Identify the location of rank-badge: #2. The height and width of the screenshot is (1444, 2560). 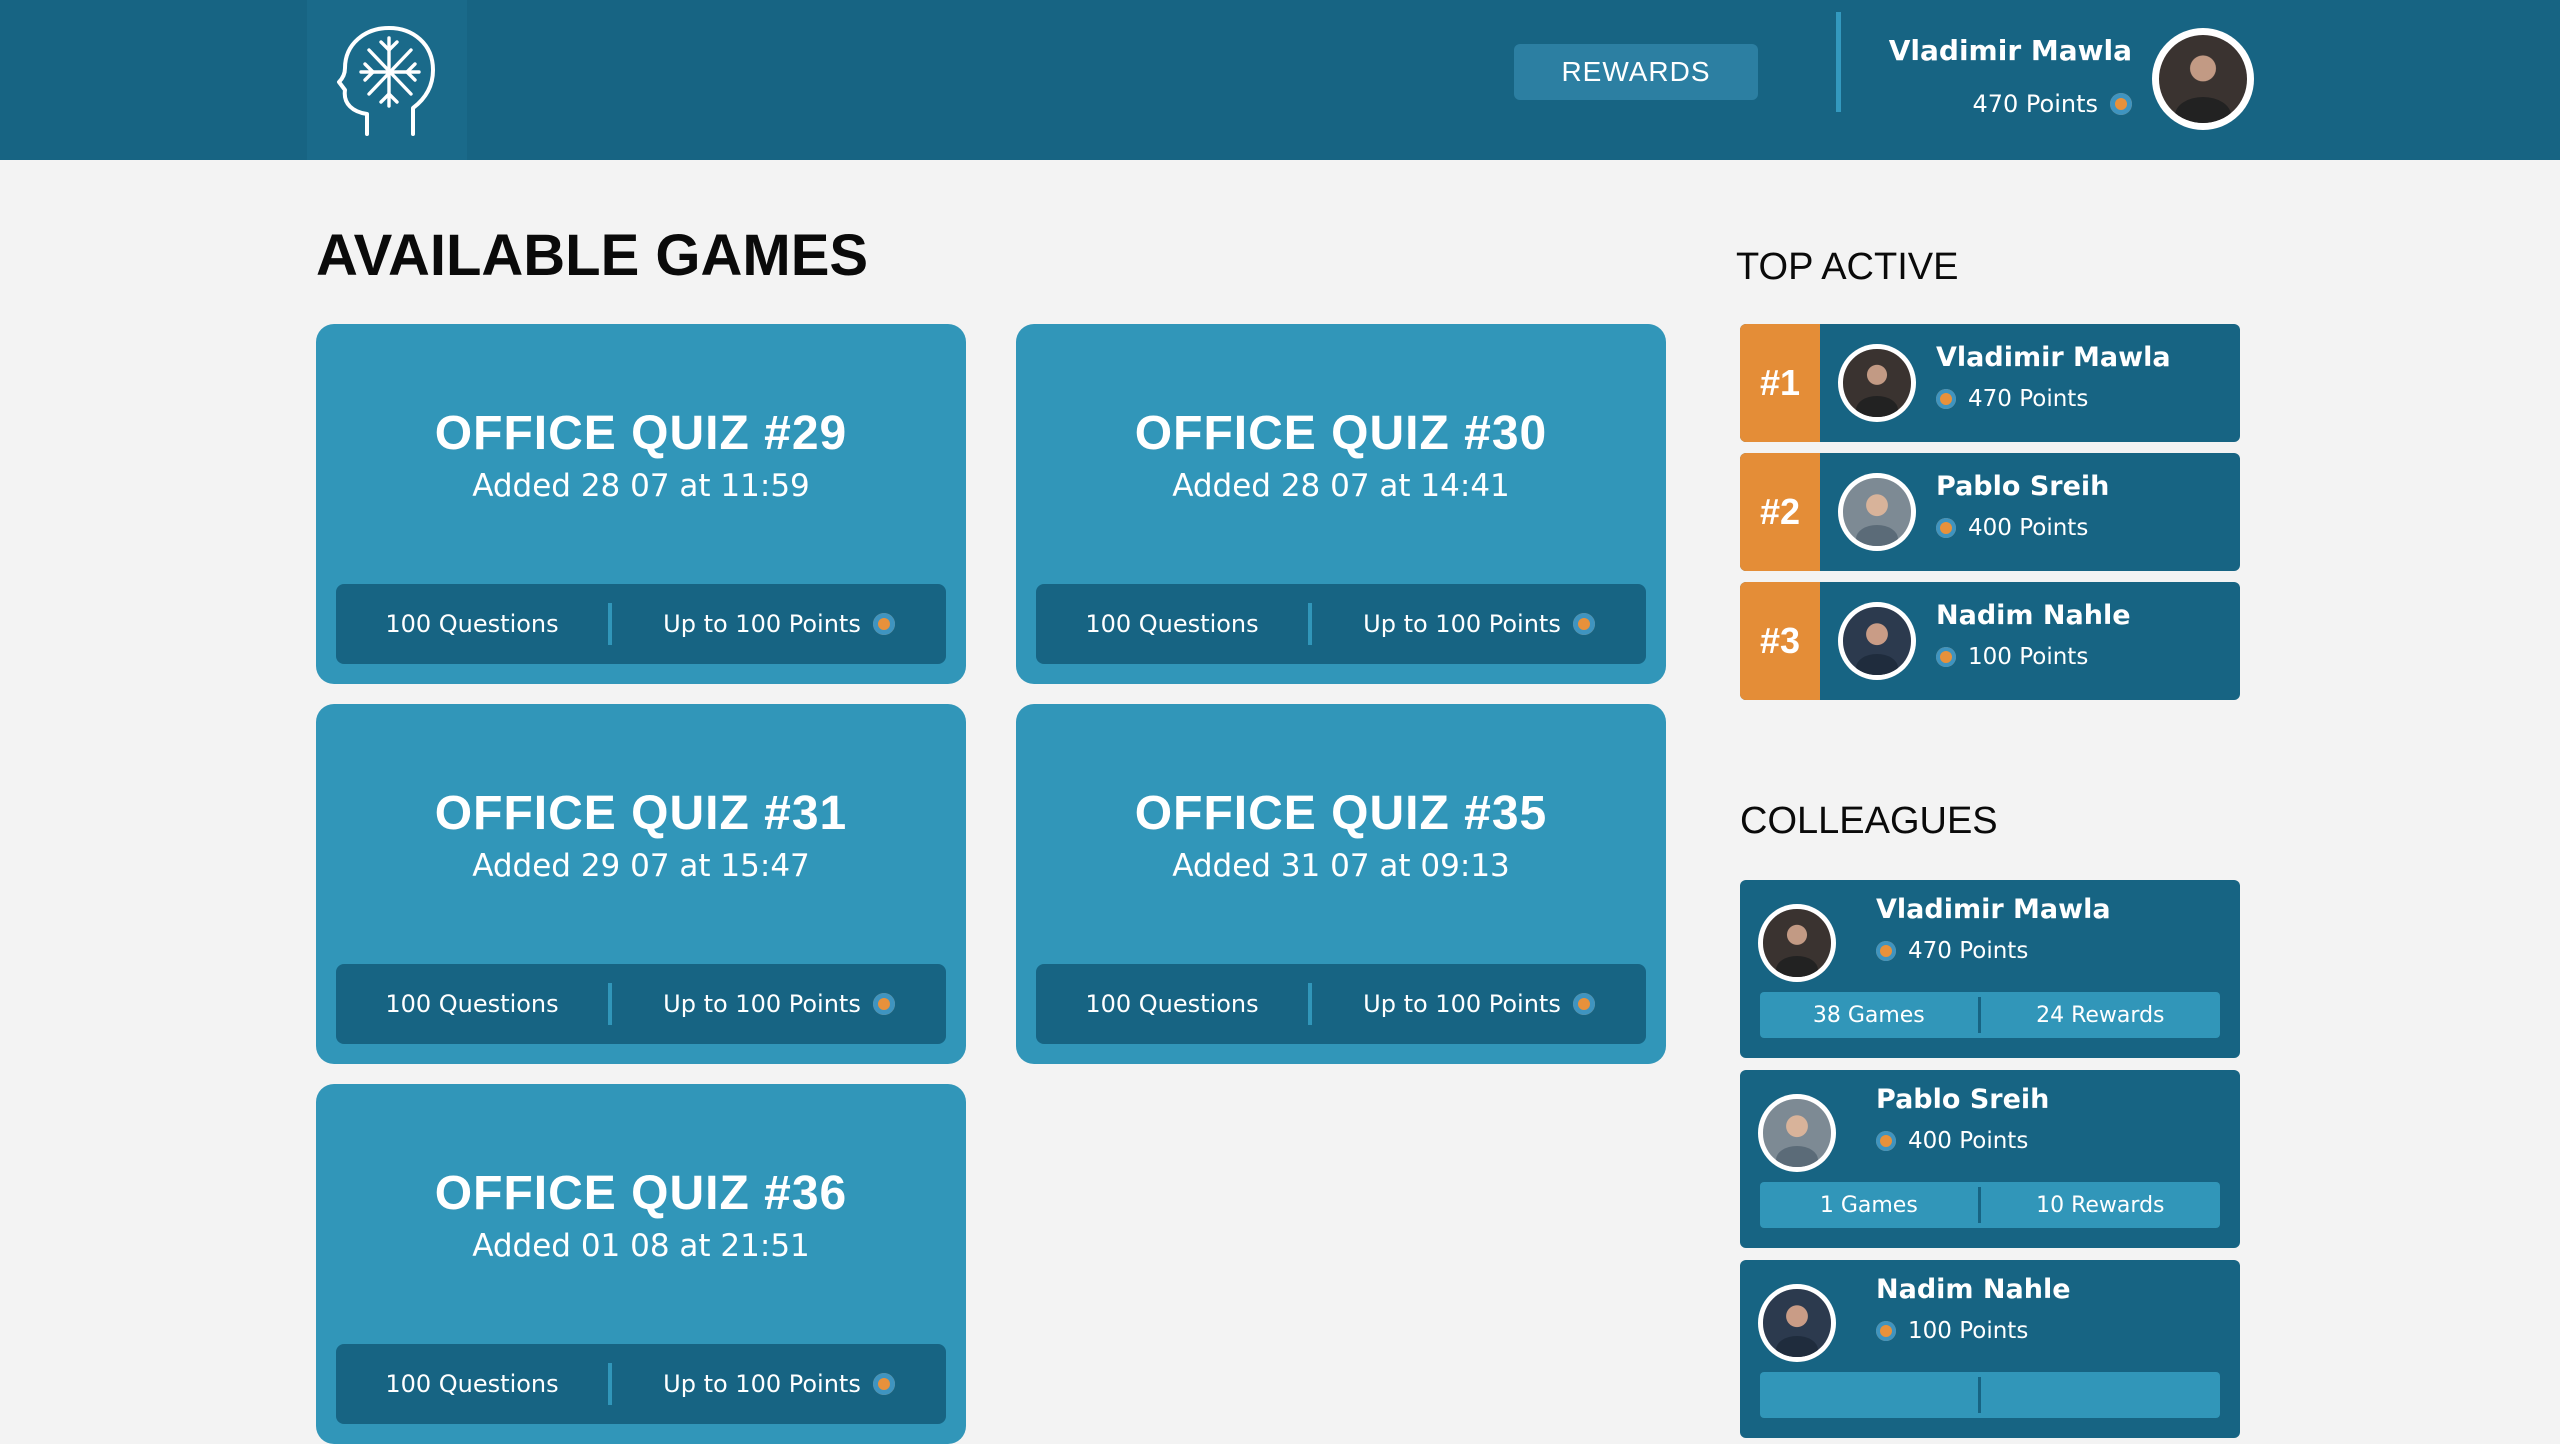
(1780, 512).